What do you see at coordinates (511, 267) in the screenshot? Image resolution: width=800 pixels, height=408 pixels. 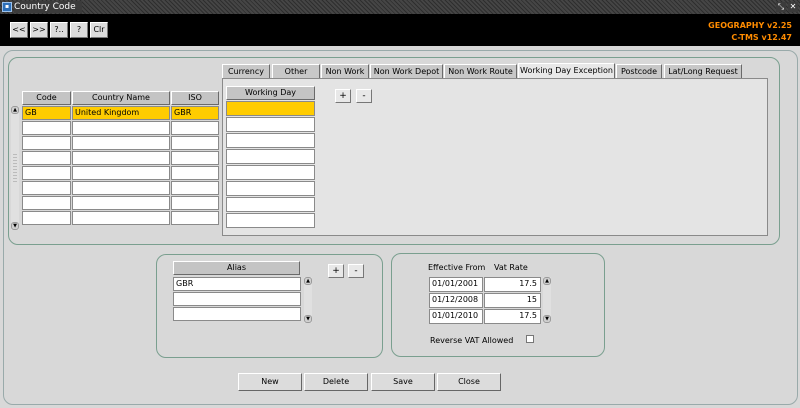 I see `vat-rate-label: Vat Rate` at bounding box center [511, 267].